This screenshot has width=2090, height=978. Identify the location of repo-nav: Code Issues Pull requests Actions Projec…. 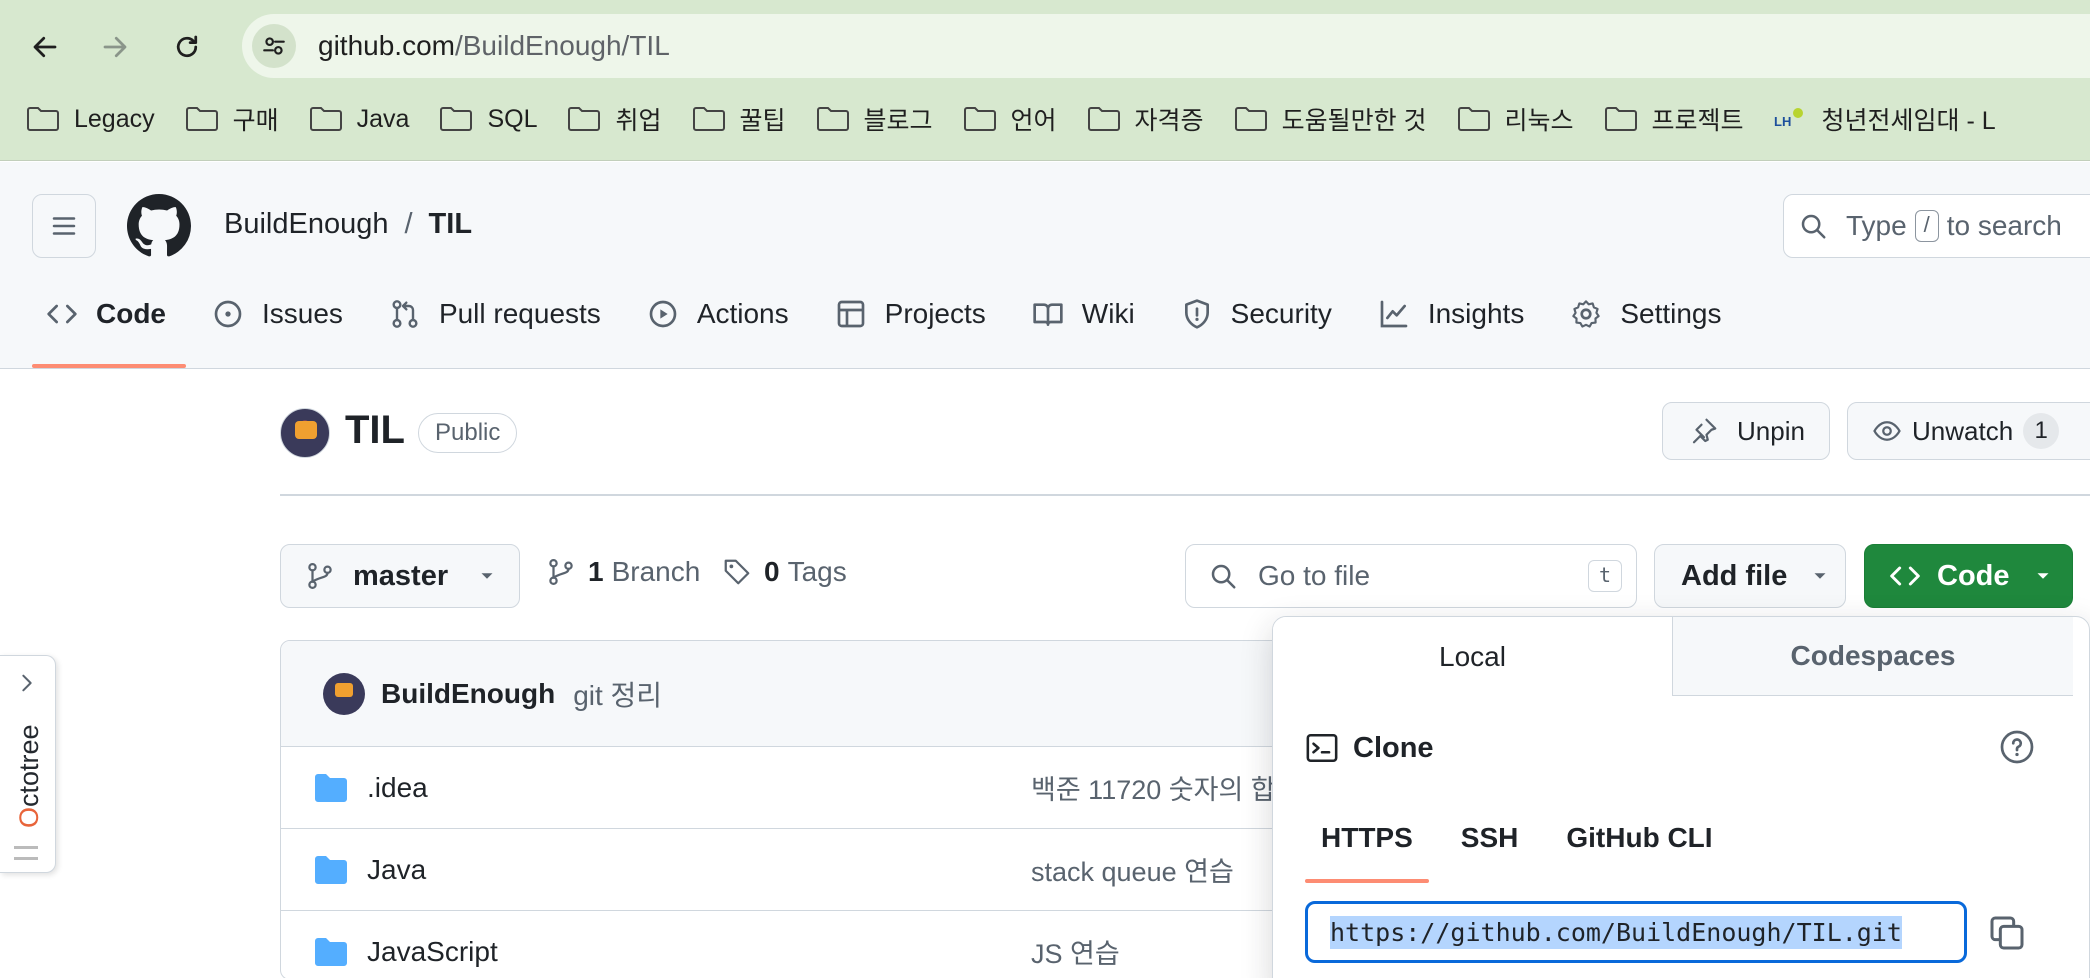
(893, 325).